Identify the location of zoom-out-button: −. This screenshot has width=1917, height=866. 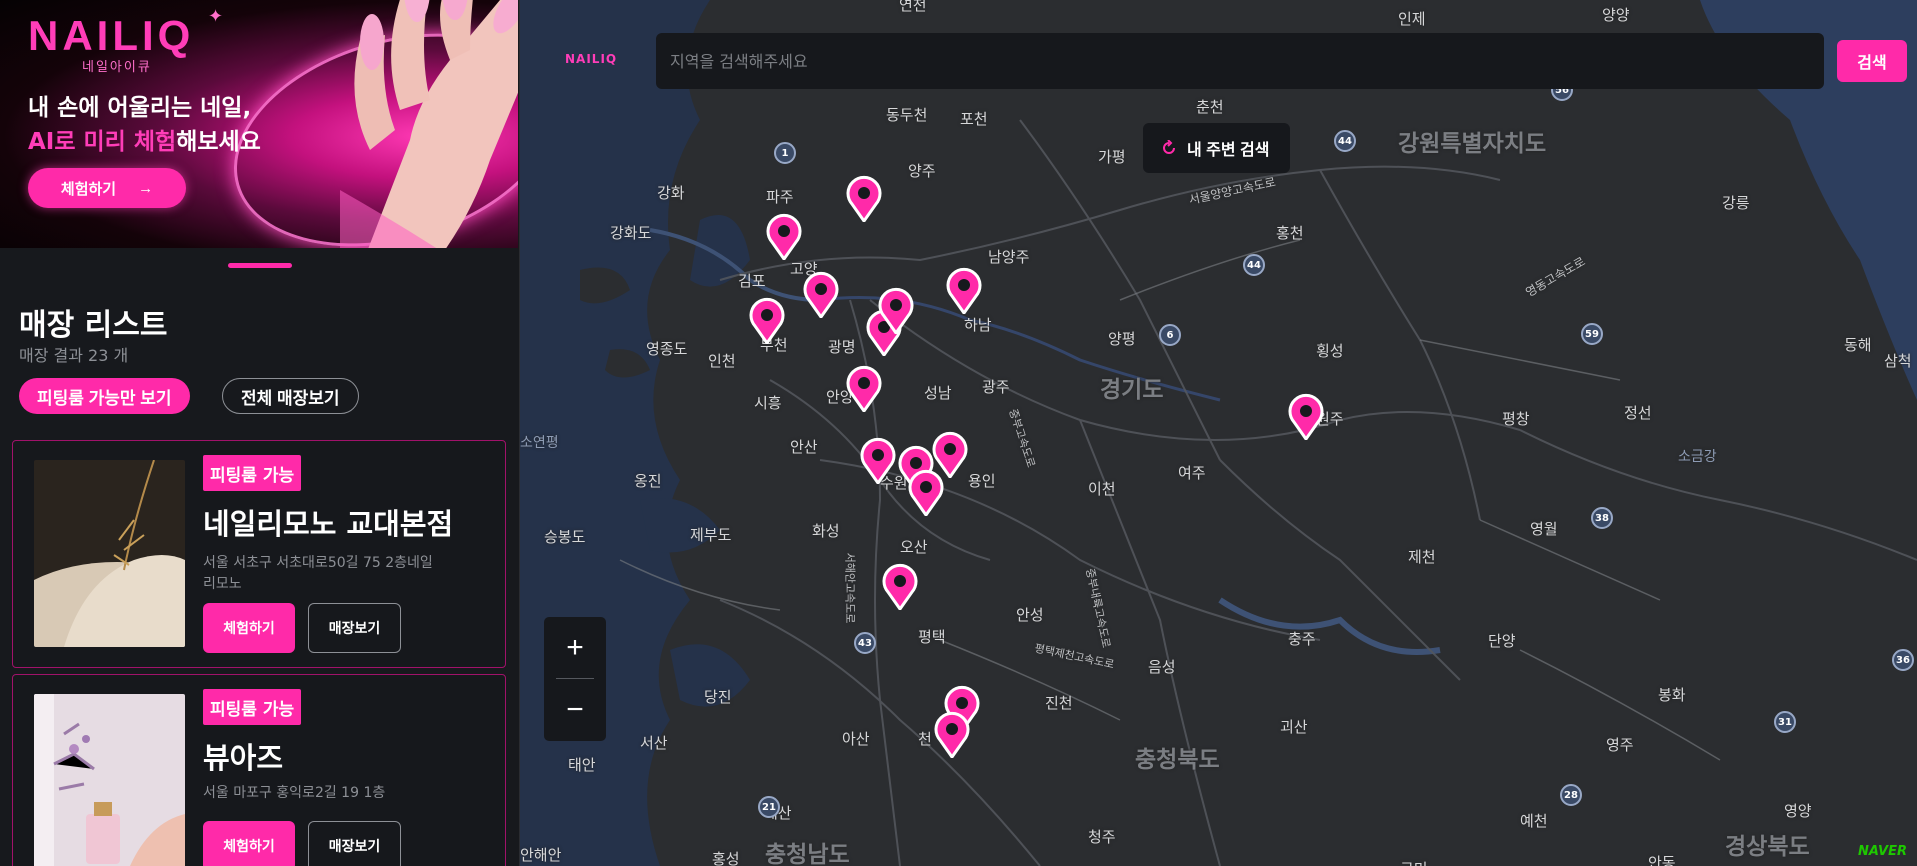
(575, 710).